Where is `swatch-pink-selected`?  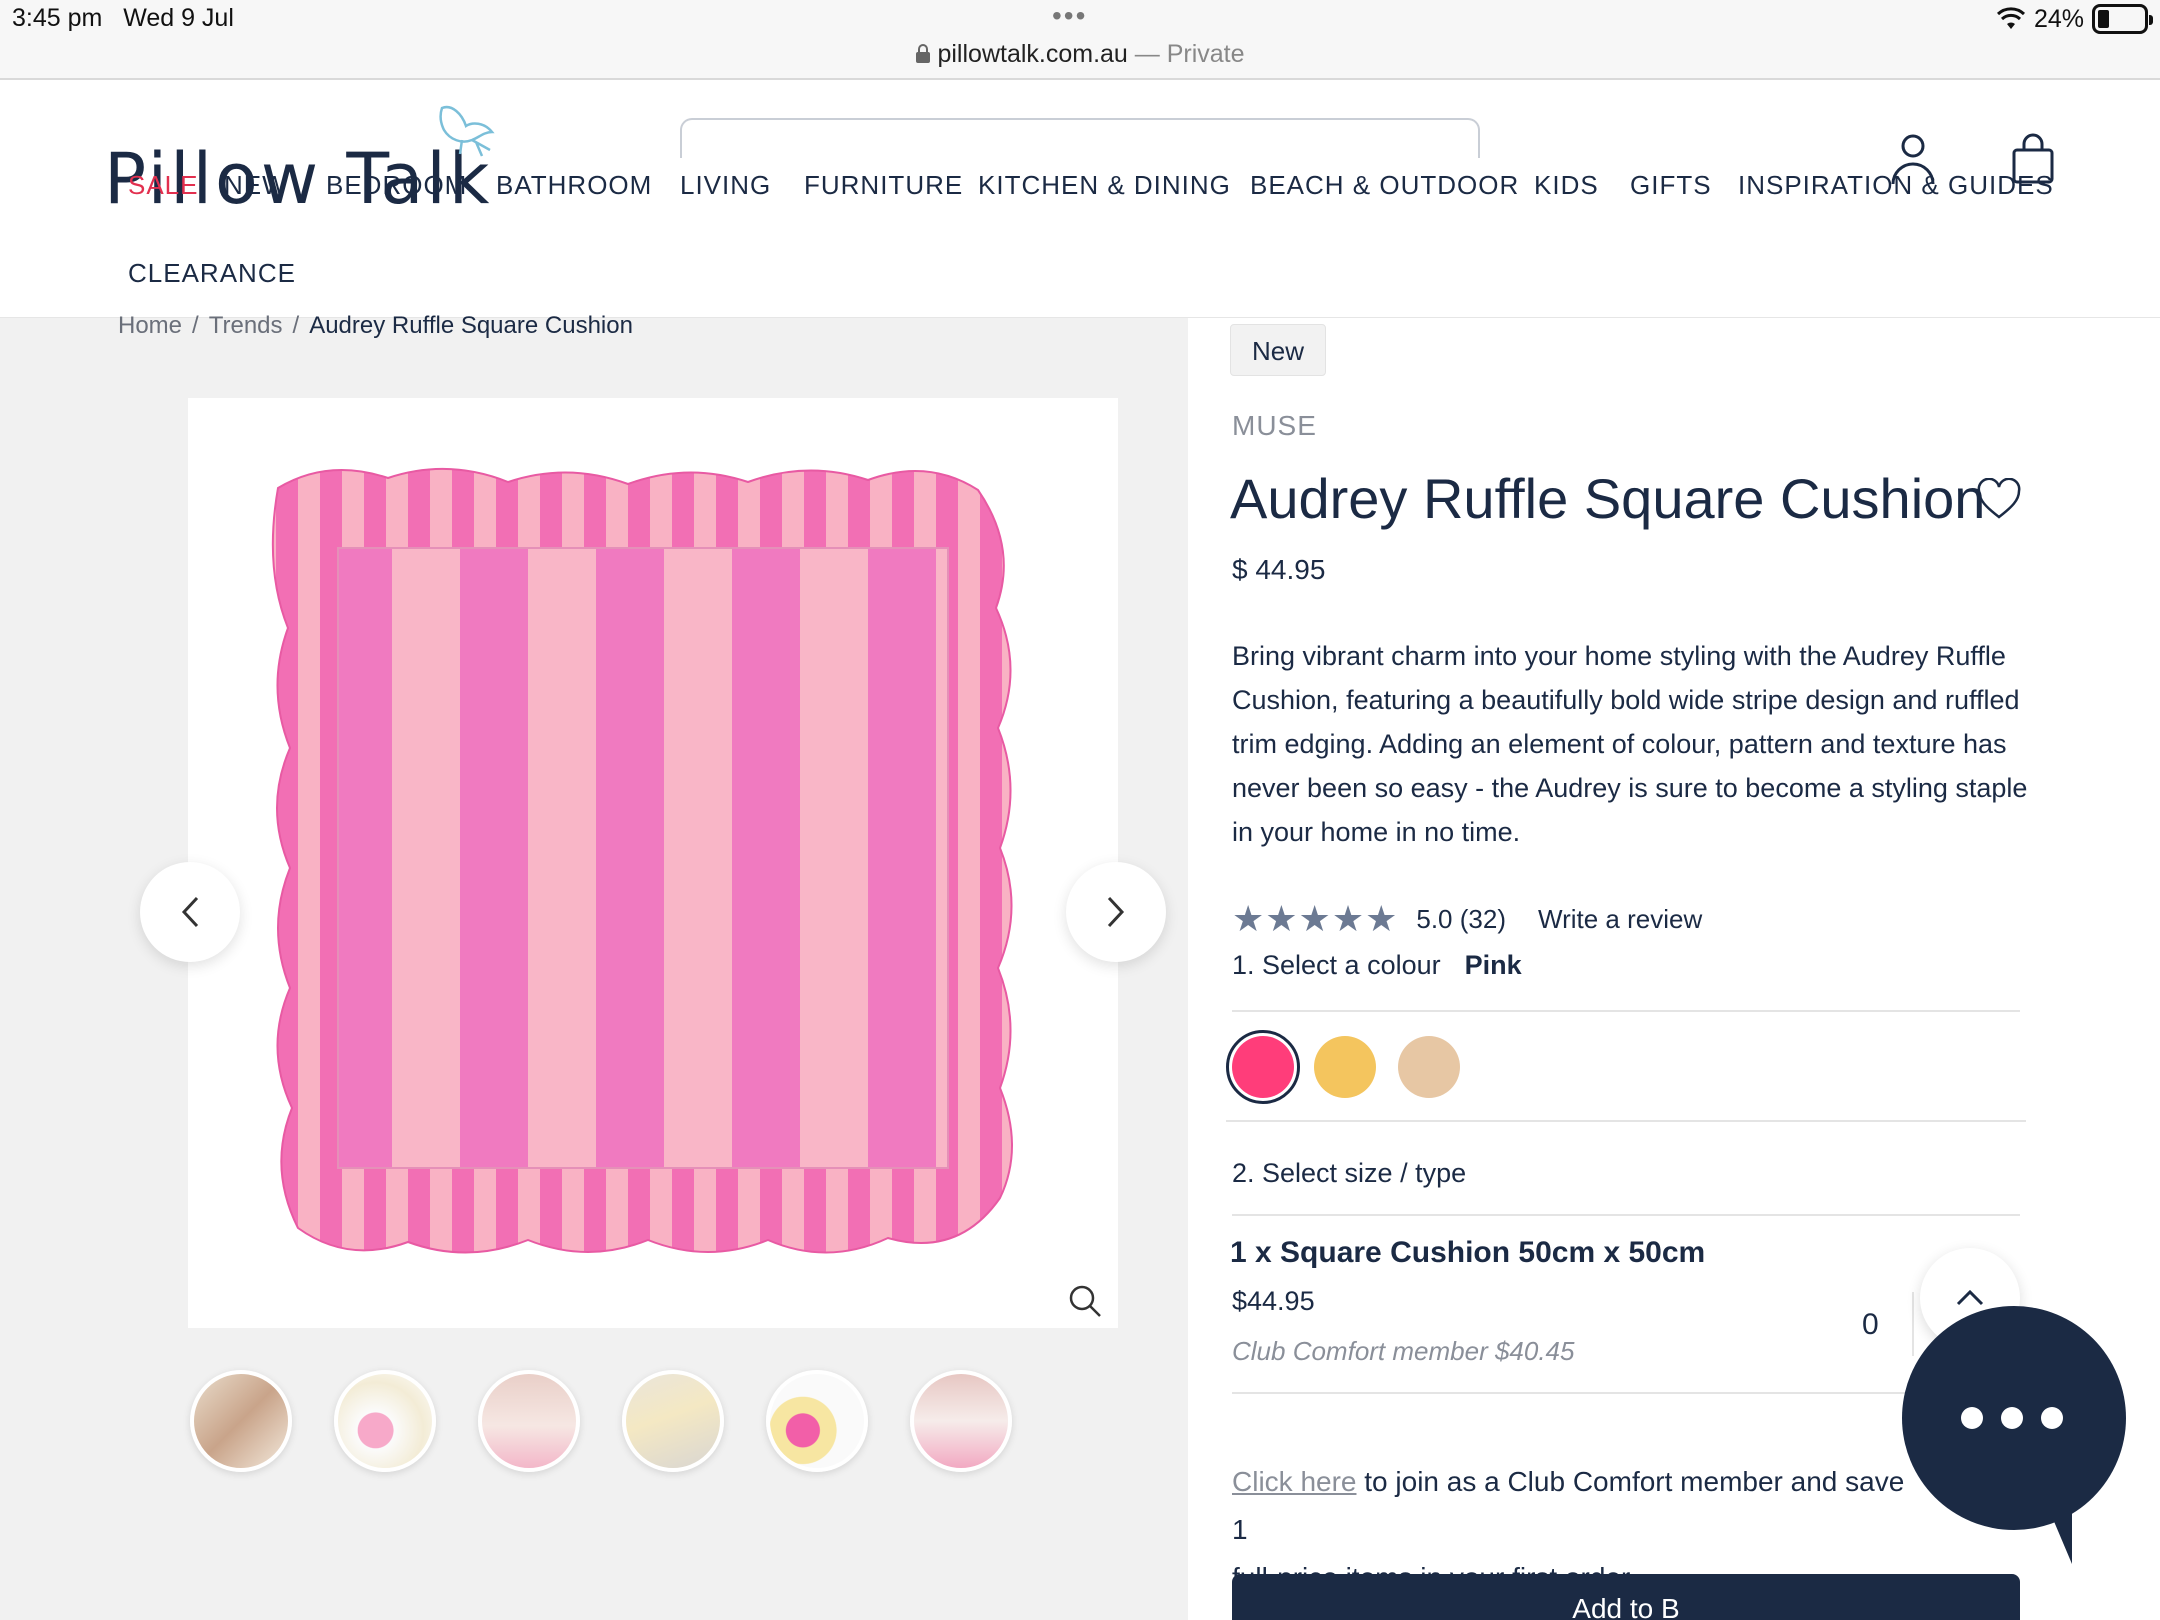
swatch-pink-selected is located at coordinates (1263, 1067).